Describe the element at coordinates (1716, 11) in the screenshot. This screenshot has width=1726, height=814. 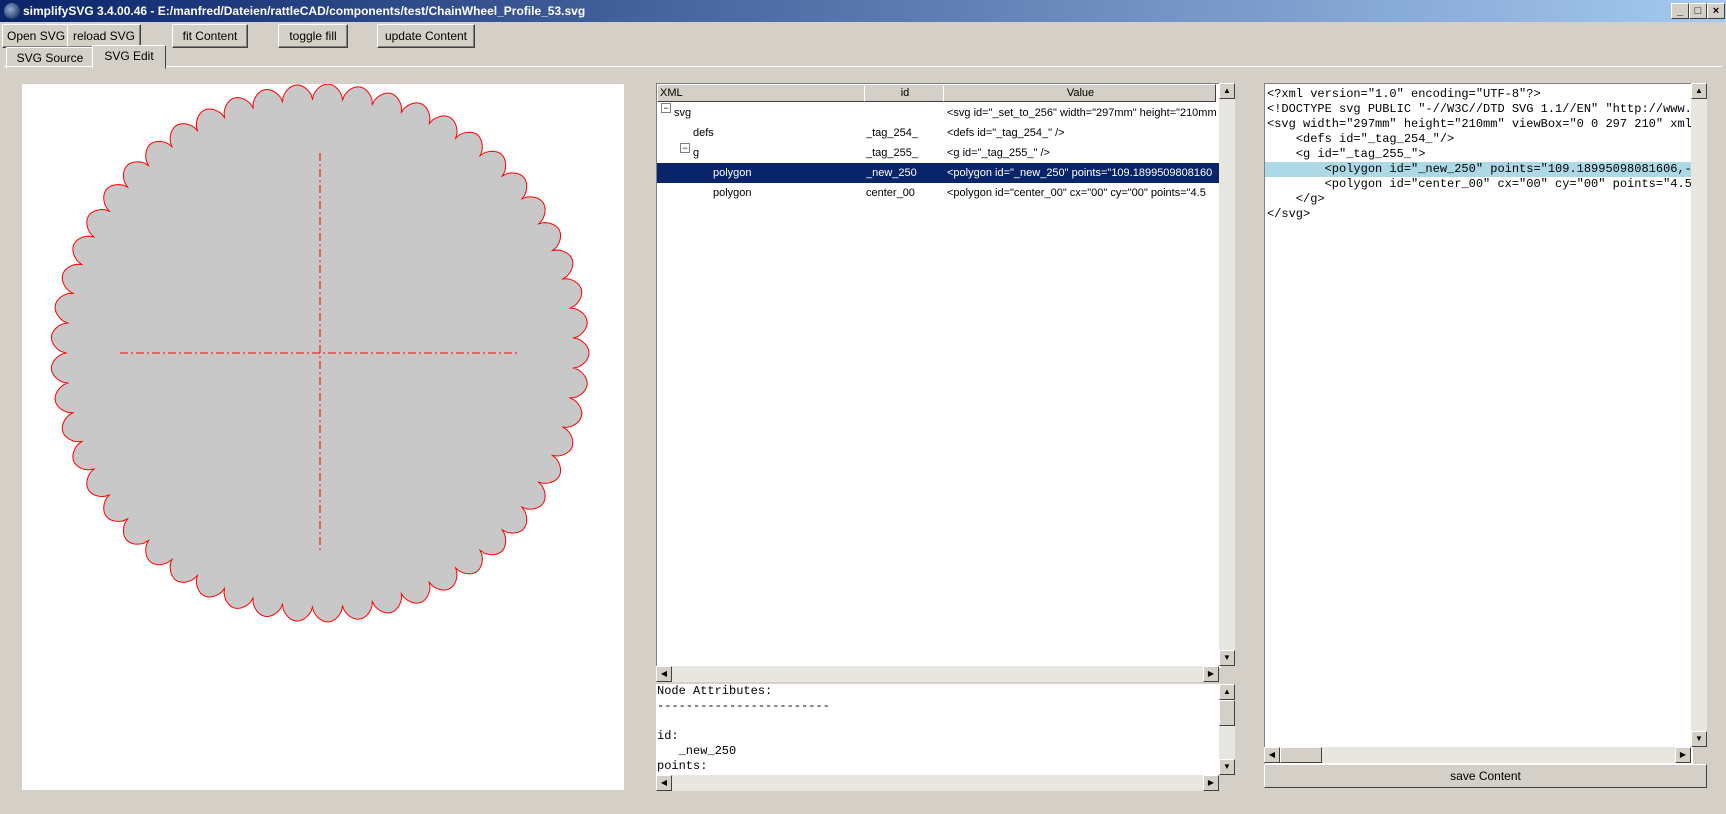
I see `close-button: ×` at that location.